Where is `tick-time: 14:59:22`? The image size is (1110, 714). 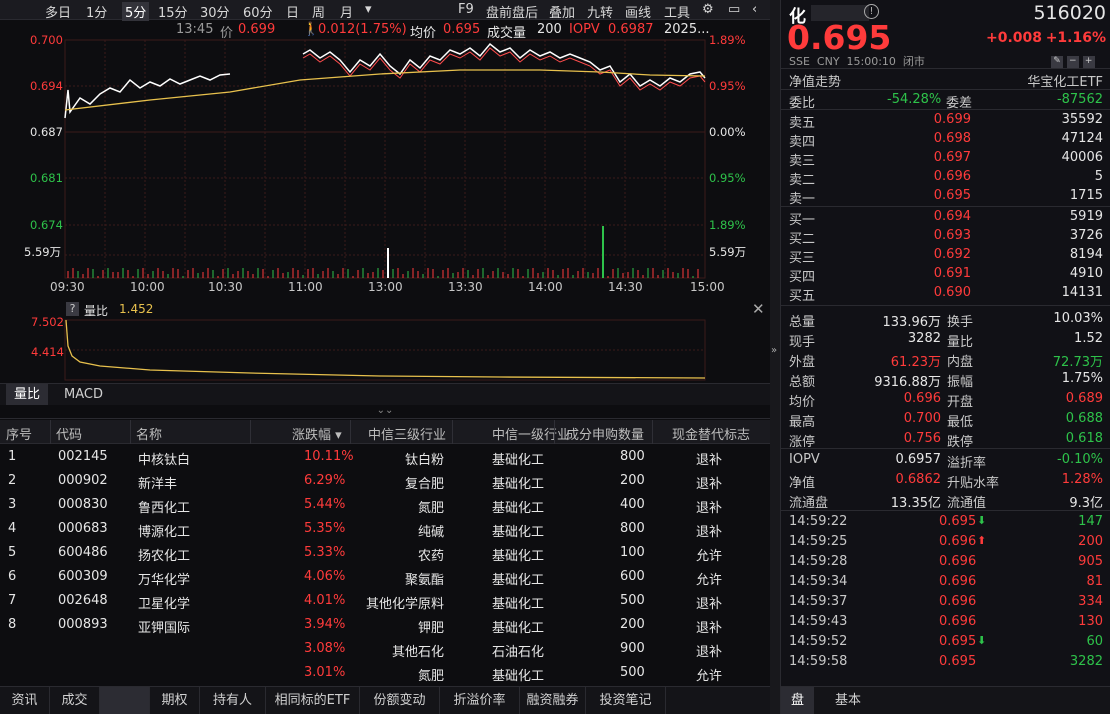 tick-time: 14:59:22 is located at coordinates (818, 521).